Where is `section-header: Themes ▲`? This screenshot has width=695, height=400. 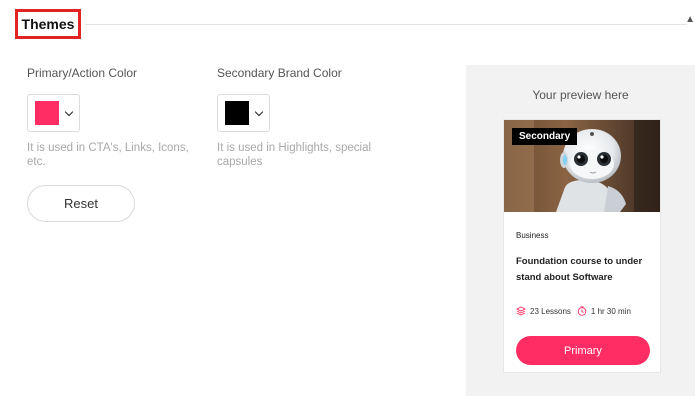
section-header: Themes ▲ is located at coordinates (355, 24).